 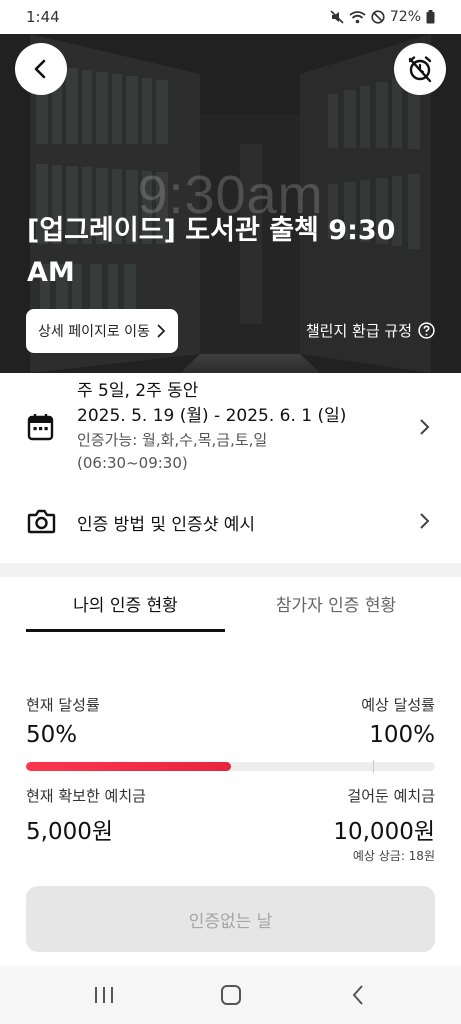 I want to click on chevron-left-icon, so click(x=40, y=69).